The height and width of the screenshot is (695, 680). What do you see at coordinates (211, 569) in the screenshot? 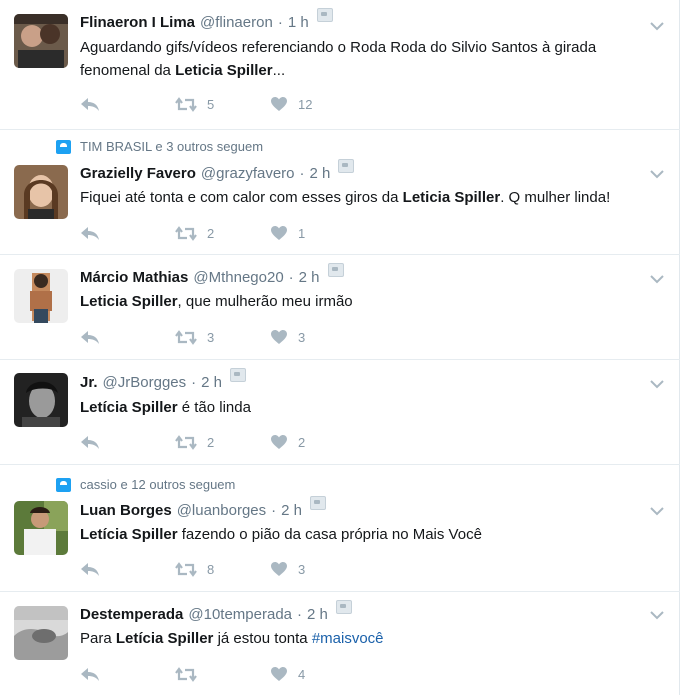
I see `retweet-count: 8` at bounding box center [211, 569].